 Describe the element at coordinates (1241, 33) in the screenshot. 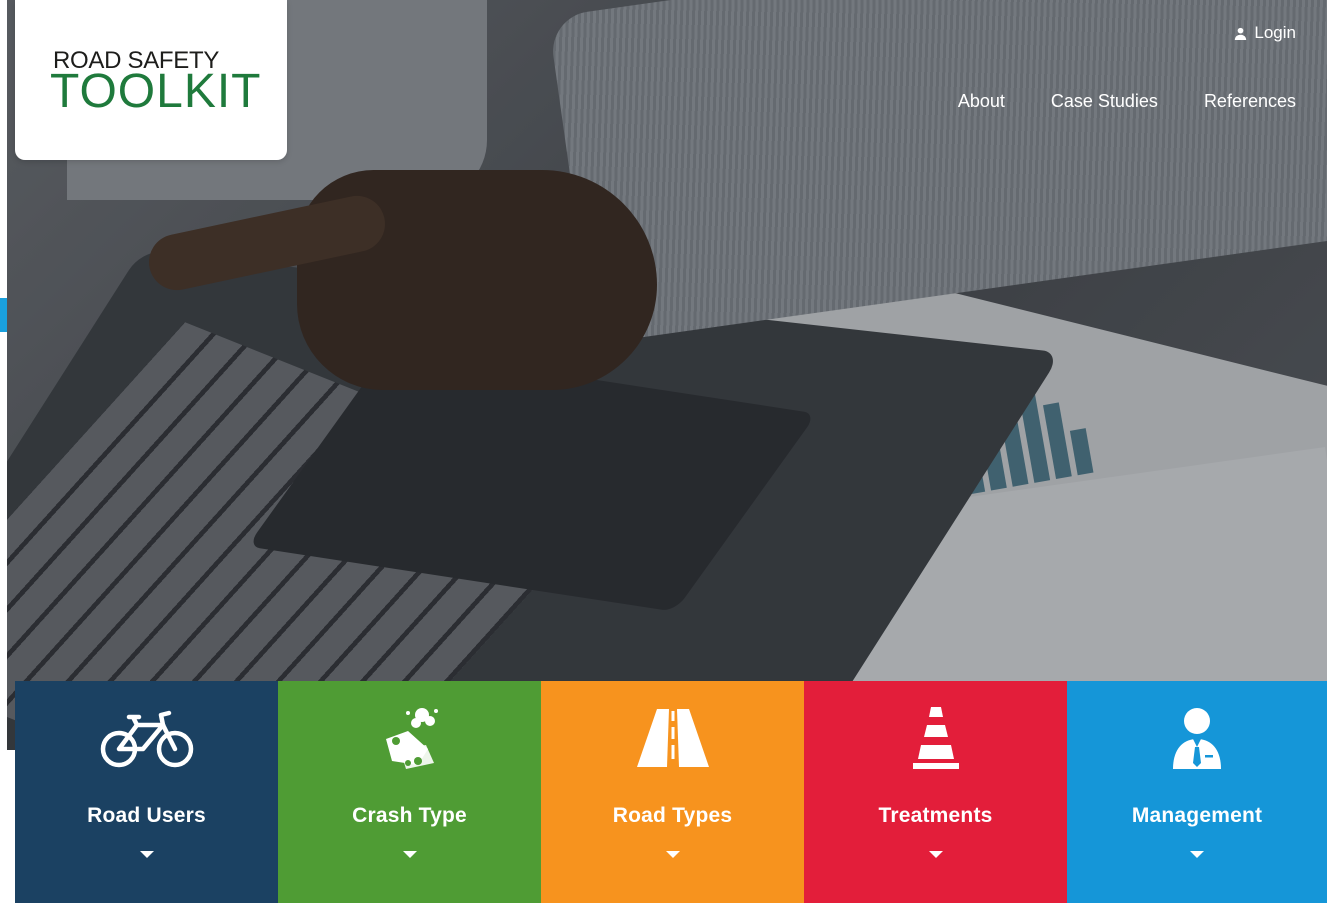

I see `user-icon` at that location.